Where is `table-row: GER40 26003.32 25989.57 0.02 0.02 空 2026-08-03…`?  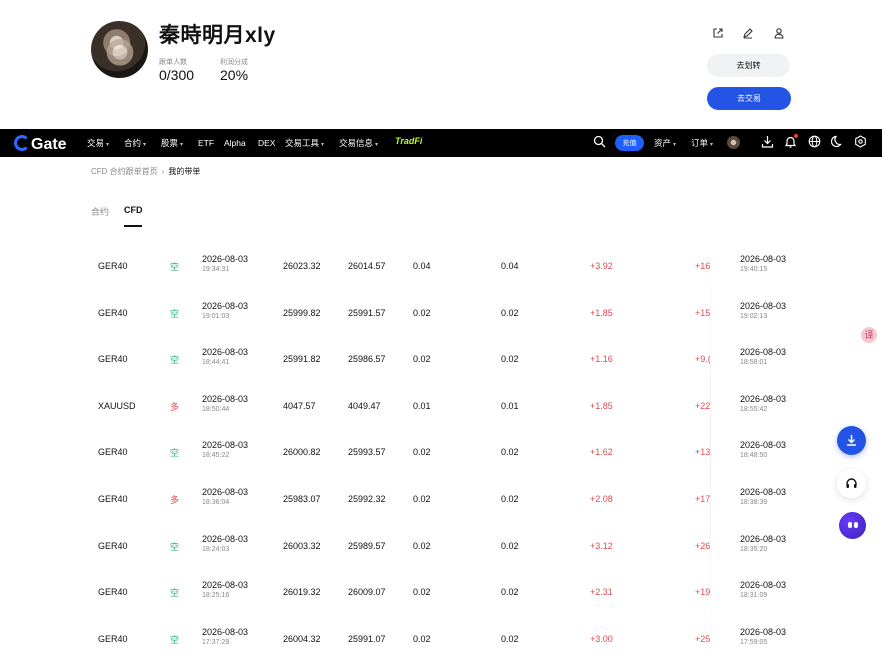
table-row: GER40 26003.32 25989.57 0.02 0.02 空 2026-08-03… is located at coordinates (441, 549).